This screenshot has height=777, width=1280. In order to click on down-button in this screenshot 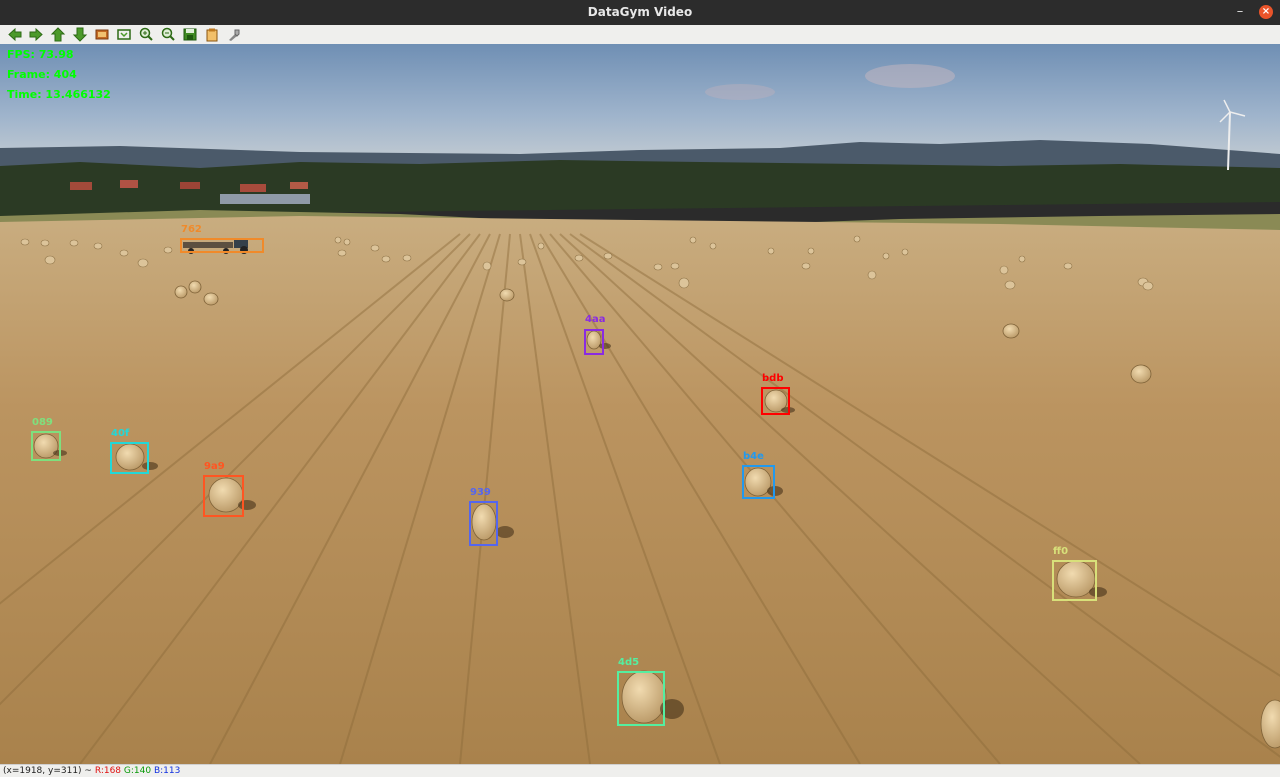, I will do `click(80, 34)`.